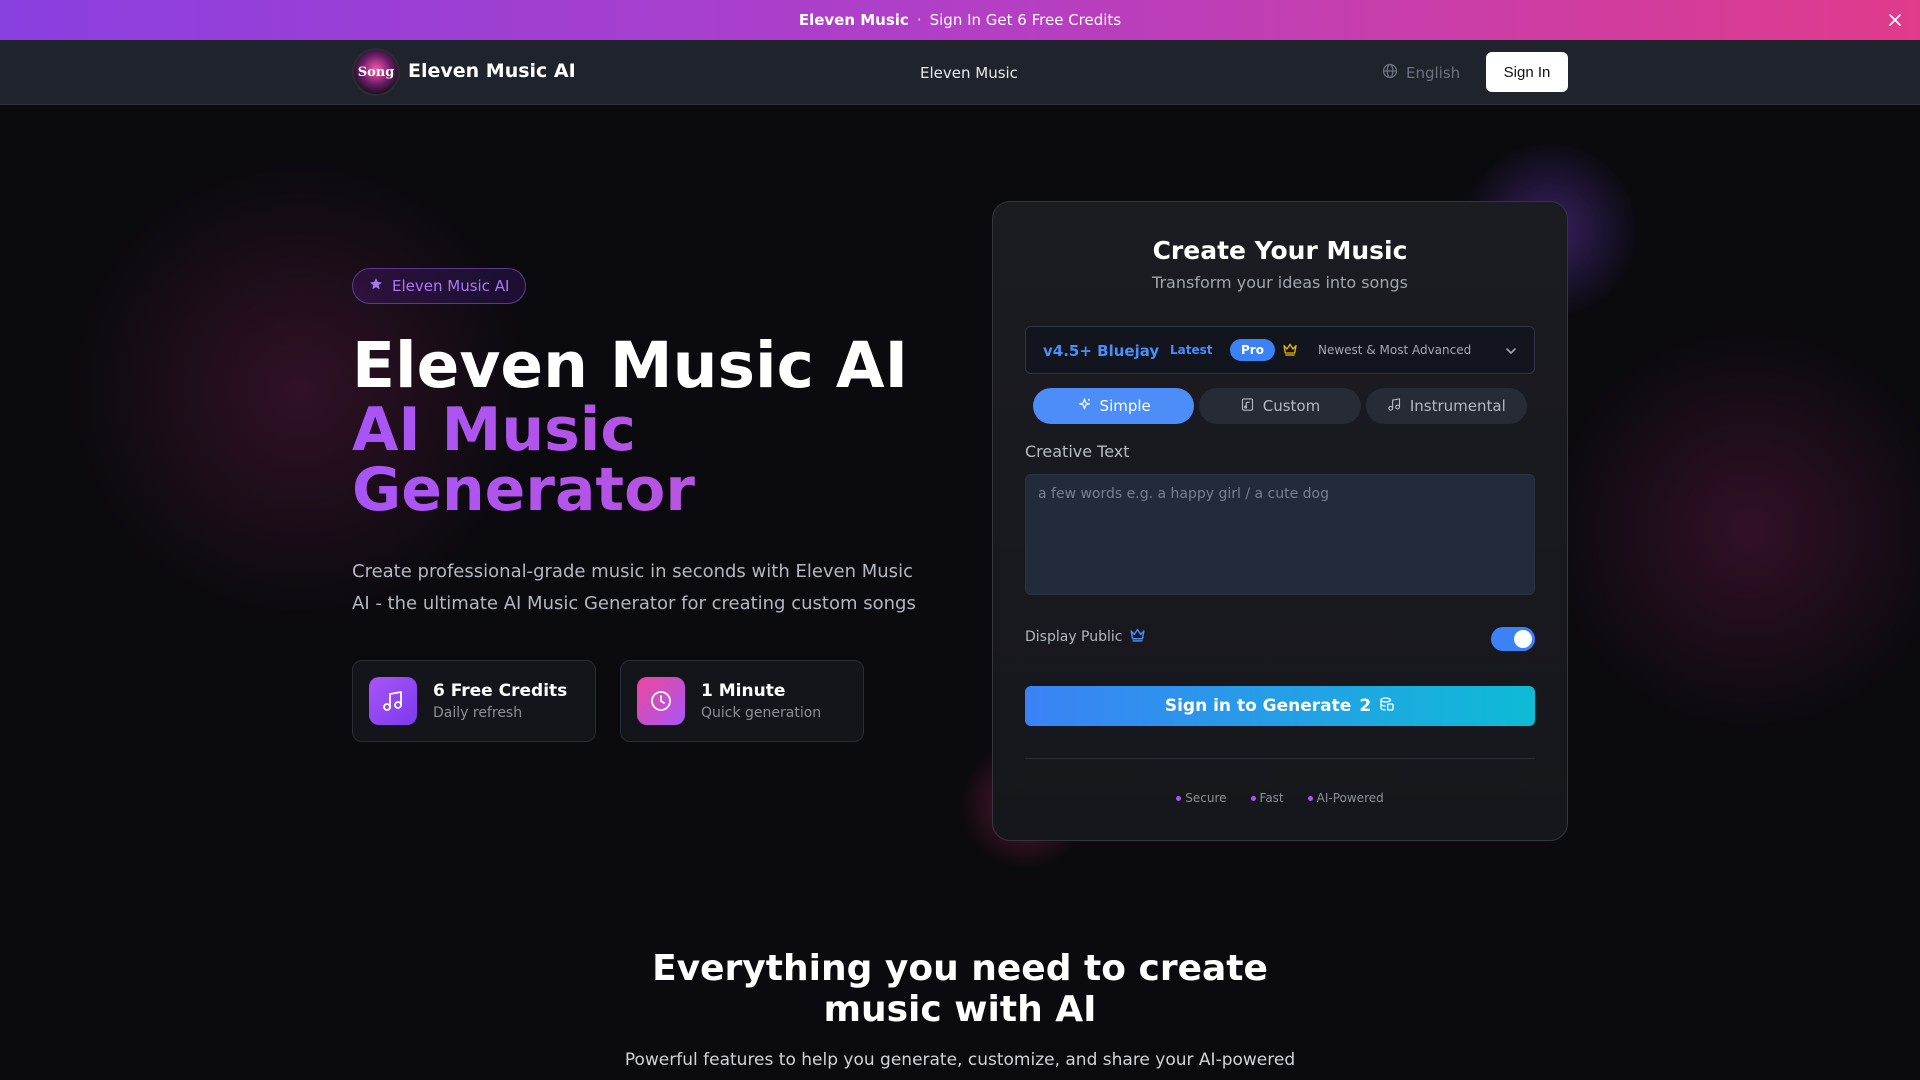 This screenshot has width=1920, height=1080. I want to click on tab-label: Instrumental, so click(1457, 406).